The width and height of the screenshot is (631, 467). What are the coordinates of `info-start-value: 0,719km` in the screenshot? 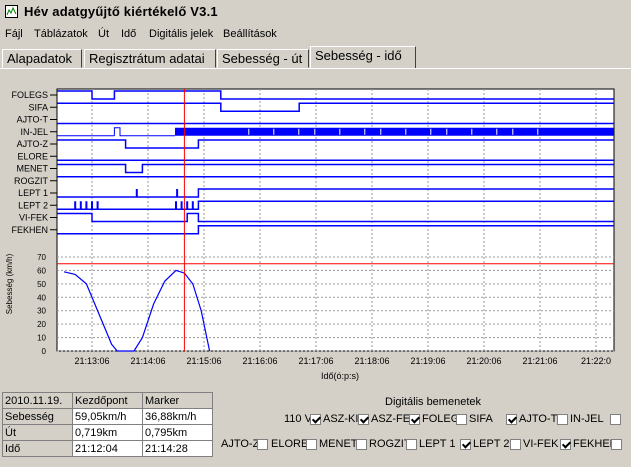 It's located at (107, 432).